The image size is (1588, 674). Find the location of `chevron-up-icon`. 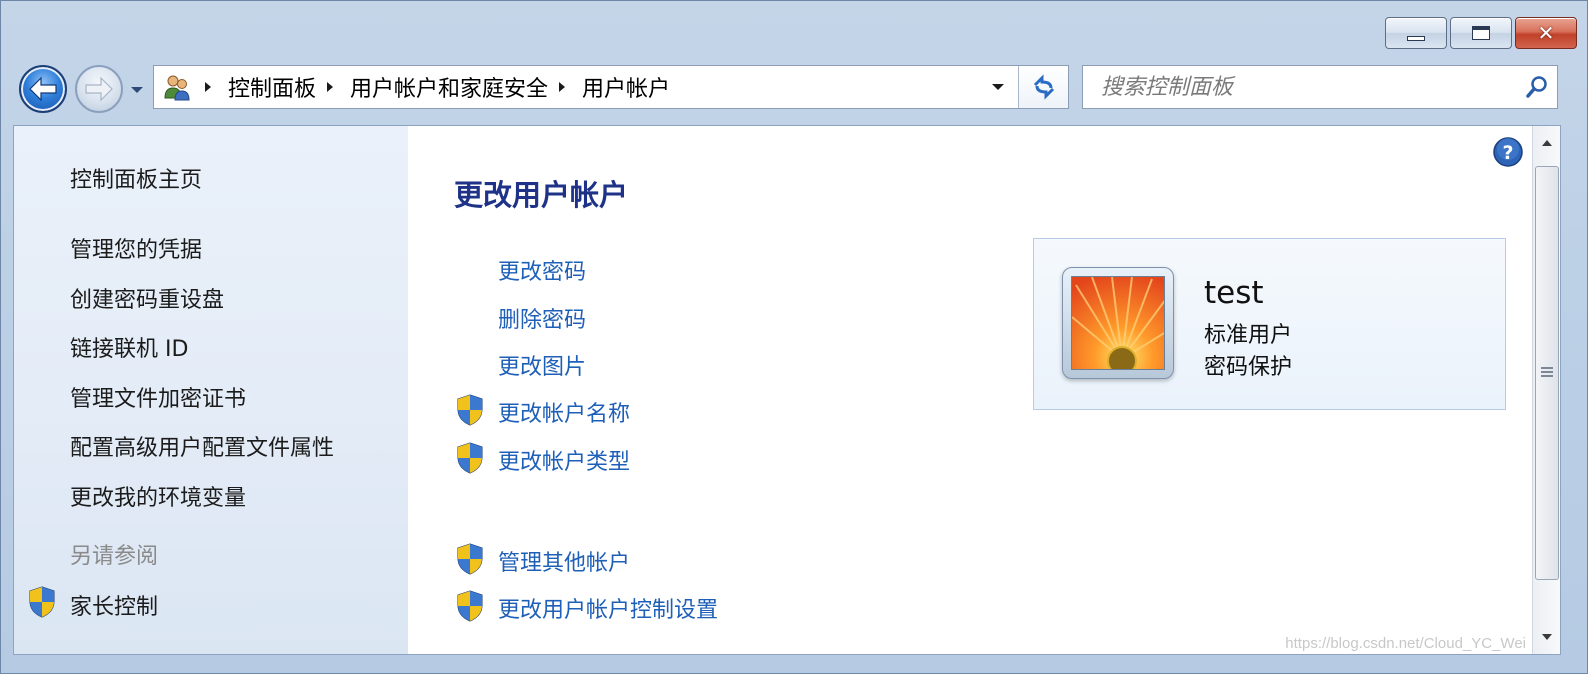

chevron-up-icon is located at coordinates (1547, 143).